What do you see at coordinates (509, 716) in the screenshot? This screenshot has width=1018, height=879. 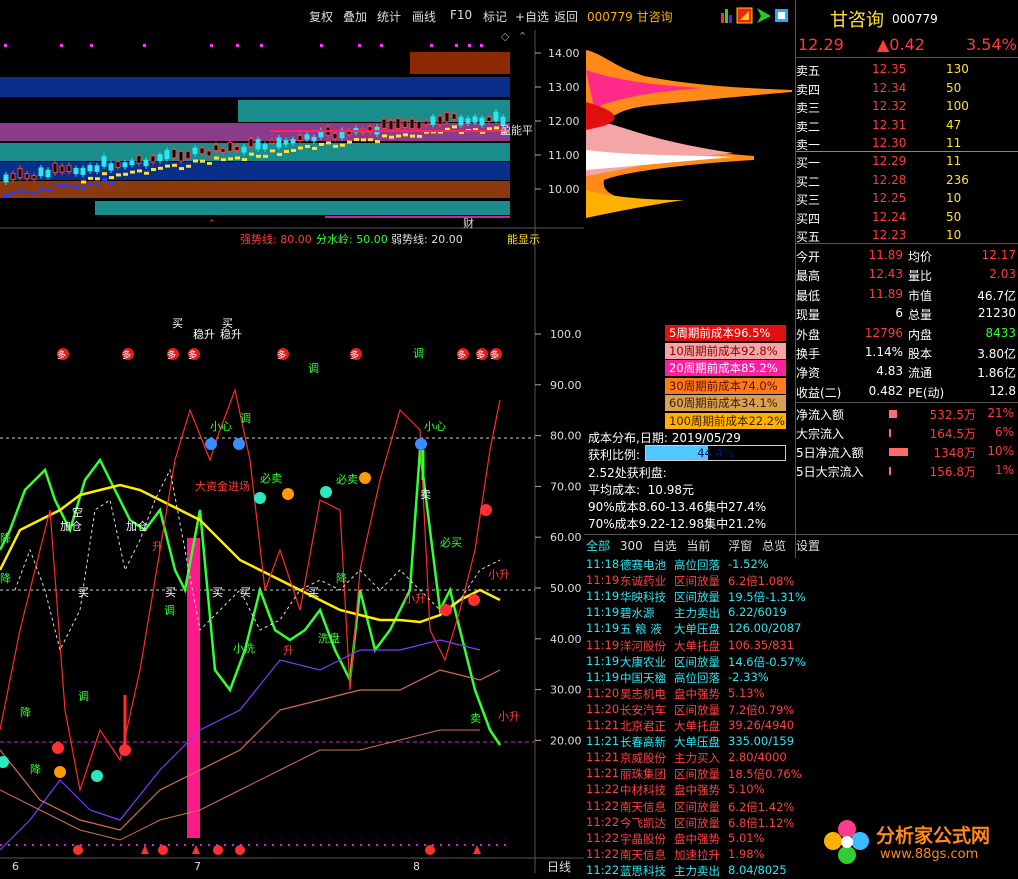 I see `small-up-label: 小升` at bounding box center [509, 716].